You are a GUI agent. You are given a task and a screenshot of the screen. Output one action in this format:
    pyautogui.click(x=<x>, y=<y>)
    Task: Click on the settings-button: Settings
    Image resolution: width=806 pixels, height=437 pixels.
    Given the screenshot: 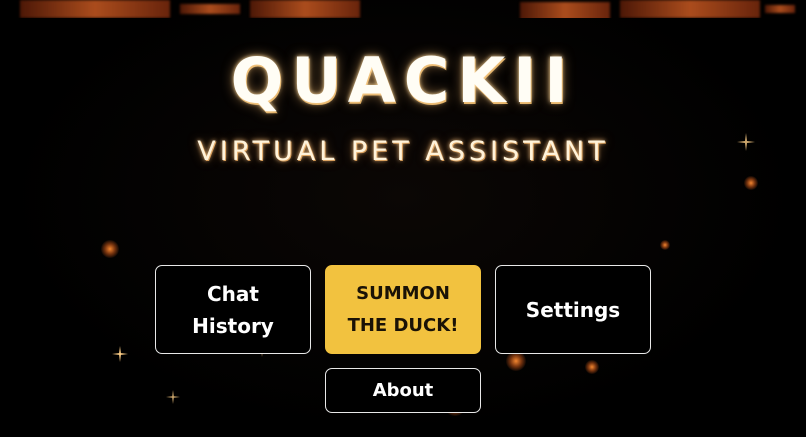 What is the action you would take?
    pyautogui.click(x=573, y=309)
    